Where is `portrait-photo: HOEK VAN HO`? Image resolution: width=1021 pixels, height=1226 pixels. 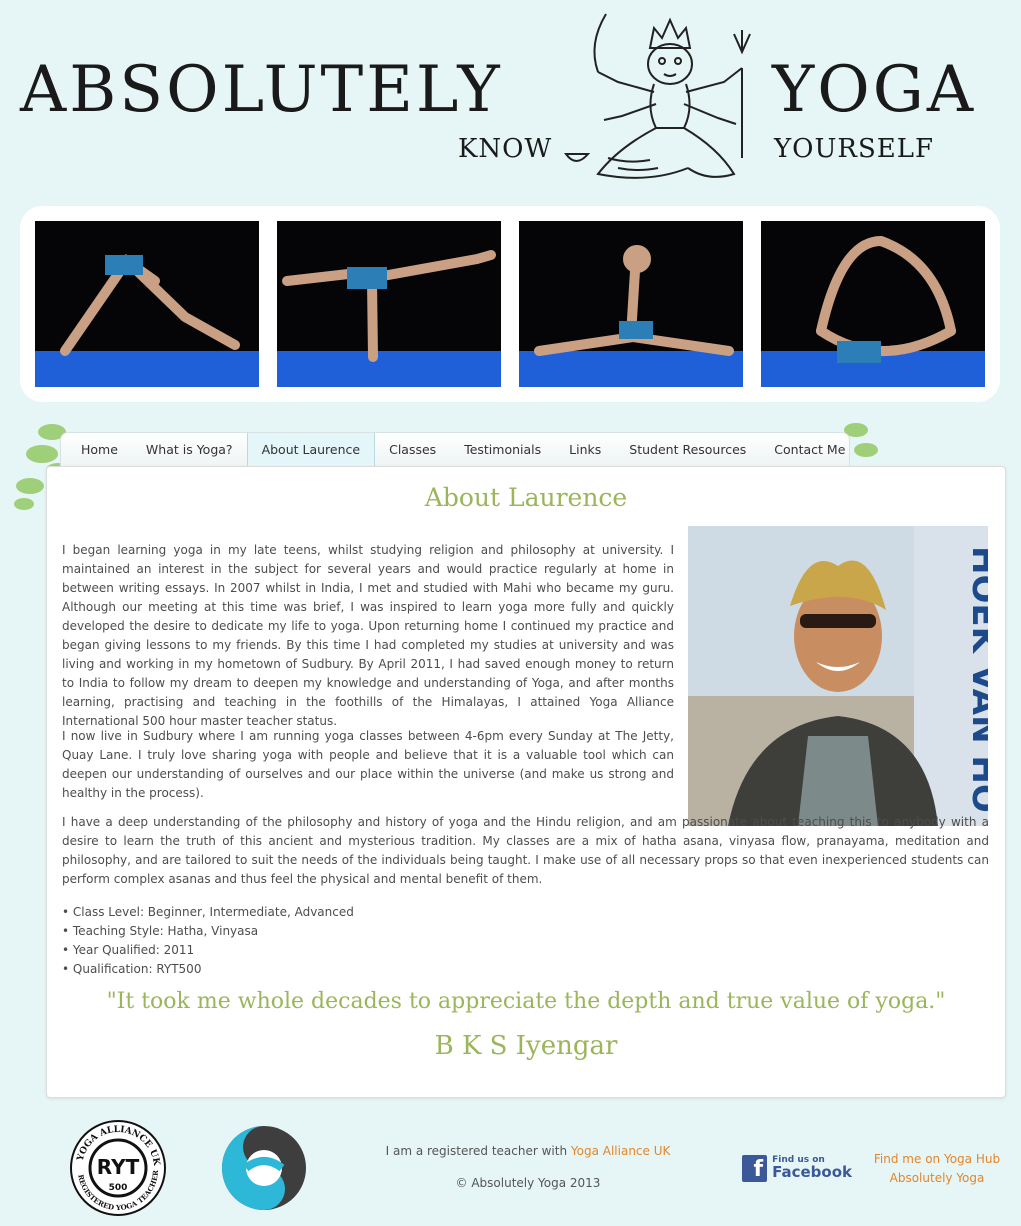
portrait-photo: HOEK VAN HO is located at coordinates (838, 676).